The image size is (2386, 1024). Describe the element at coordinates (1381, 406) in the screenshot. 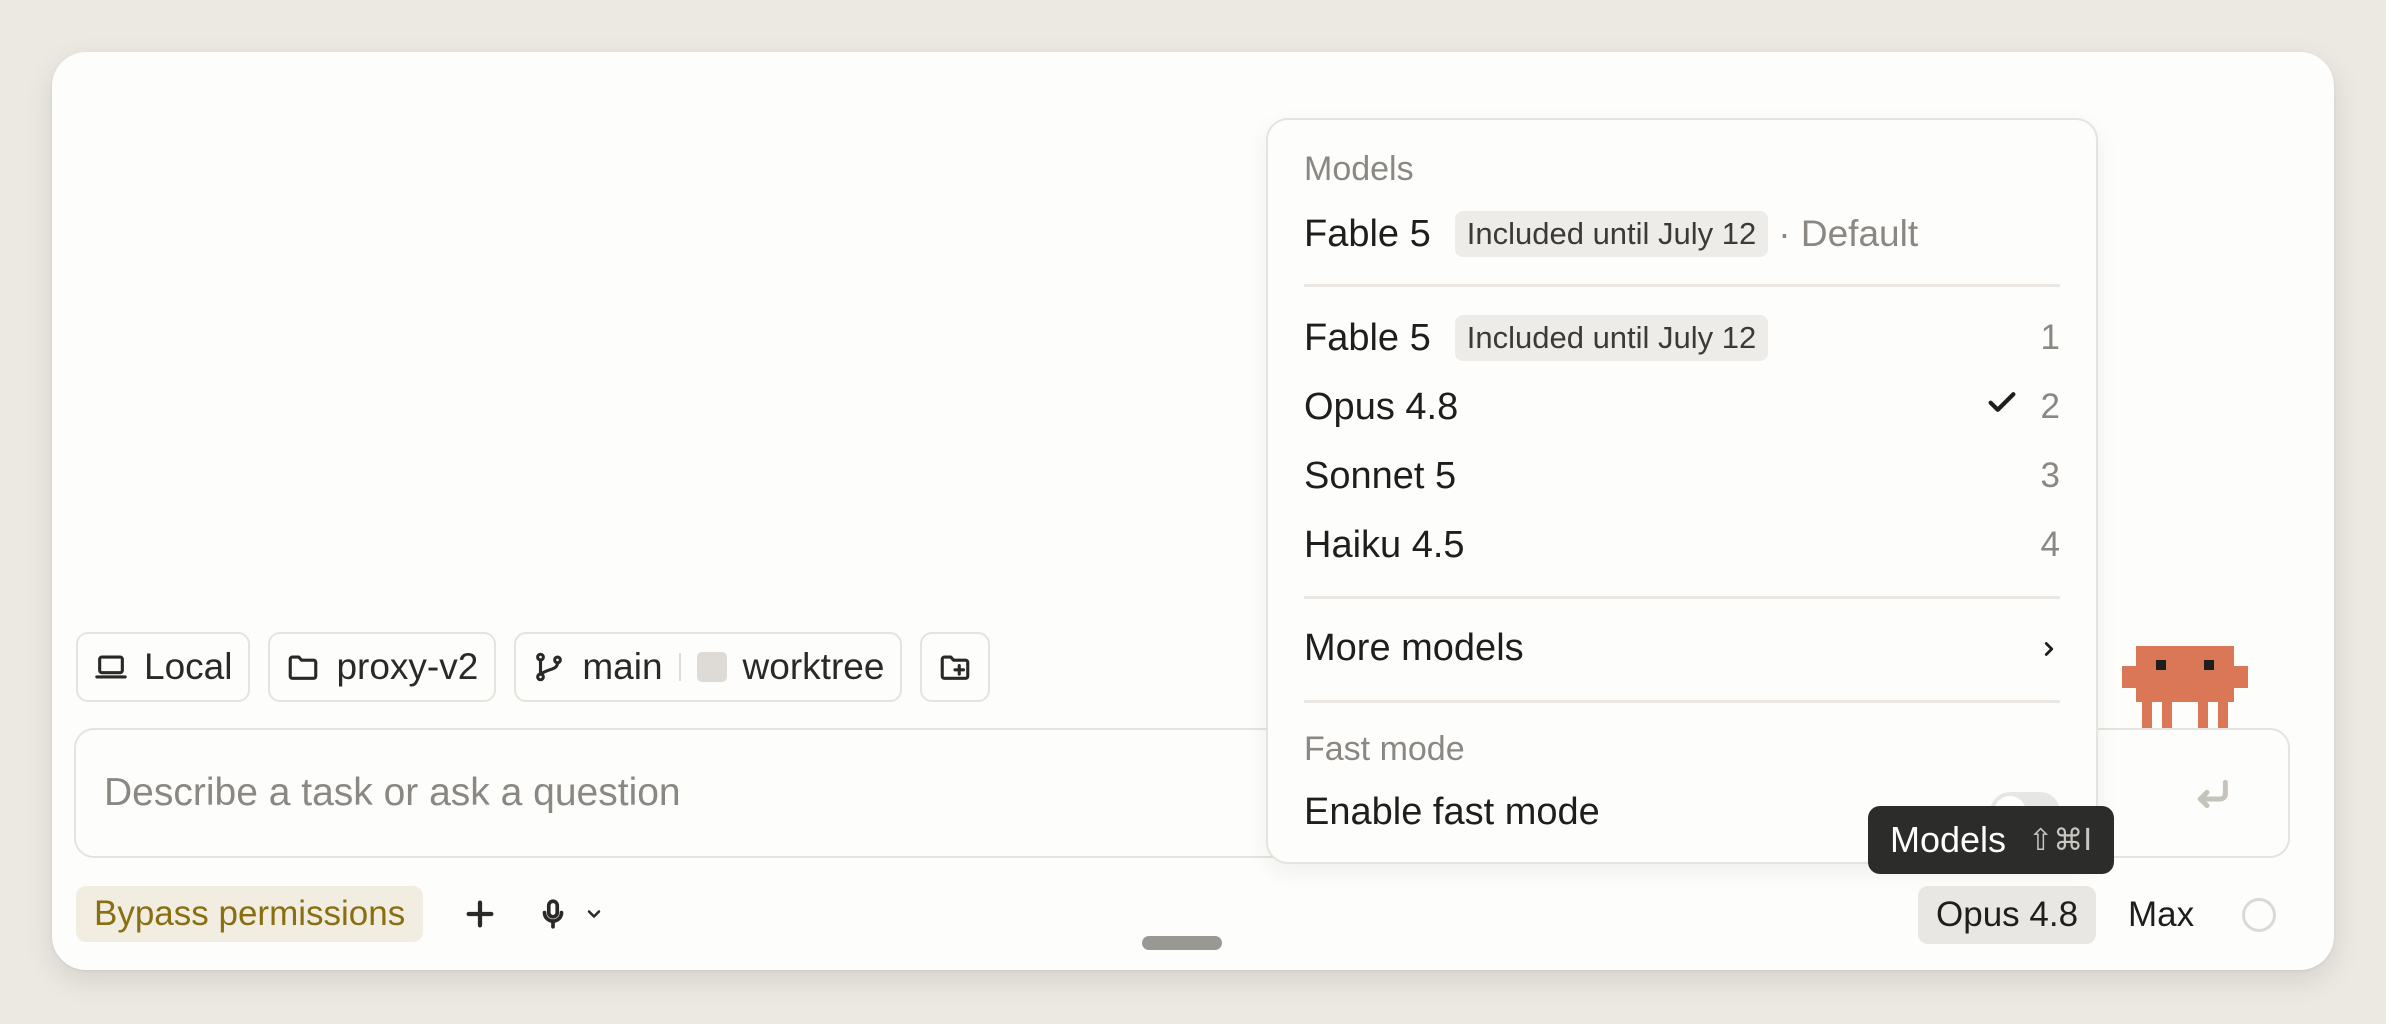

I see `model-item-label: Opus 4.8` at that location.